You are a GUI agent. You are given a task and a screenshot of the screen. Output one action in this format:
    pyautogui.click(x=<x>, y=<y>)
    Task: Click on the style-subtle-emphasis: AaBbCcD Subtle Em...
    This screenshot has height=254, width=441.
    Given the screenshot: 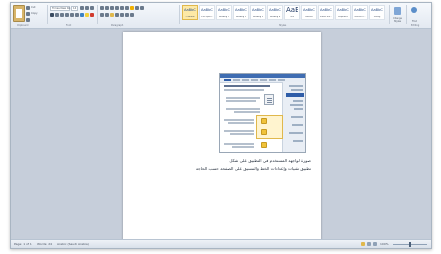 What is the action you would take?
    pyautogui.click(x=326, y=12)
    